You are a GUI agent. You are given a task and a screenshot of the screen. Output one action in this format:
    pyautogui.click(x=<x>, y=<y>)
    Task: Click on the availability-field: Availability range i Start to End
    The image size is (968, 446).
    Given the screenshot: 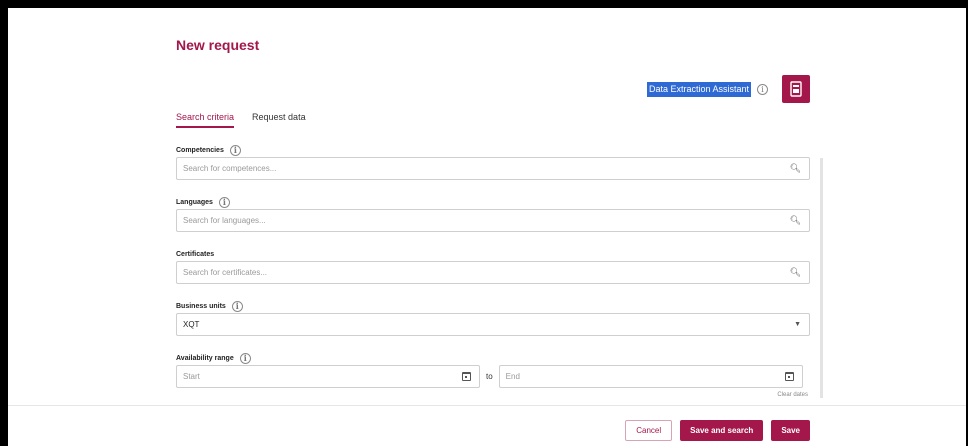 What is the action you would take?
    pyautogui.click(x=493, y=377)
    